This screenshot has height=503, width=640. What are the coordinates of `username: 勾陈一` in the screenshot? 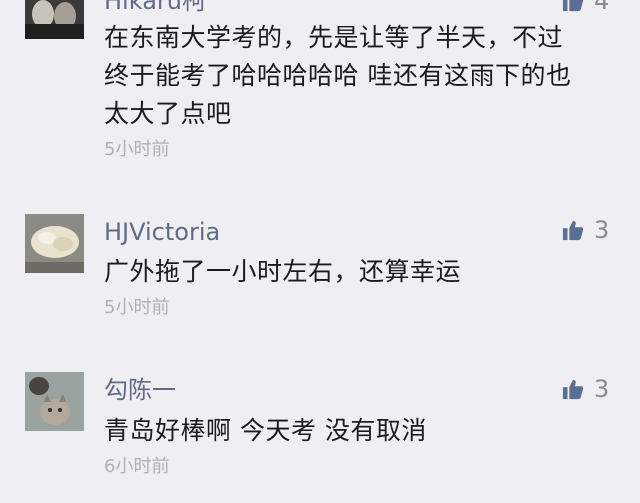 It's located at (140, 390).